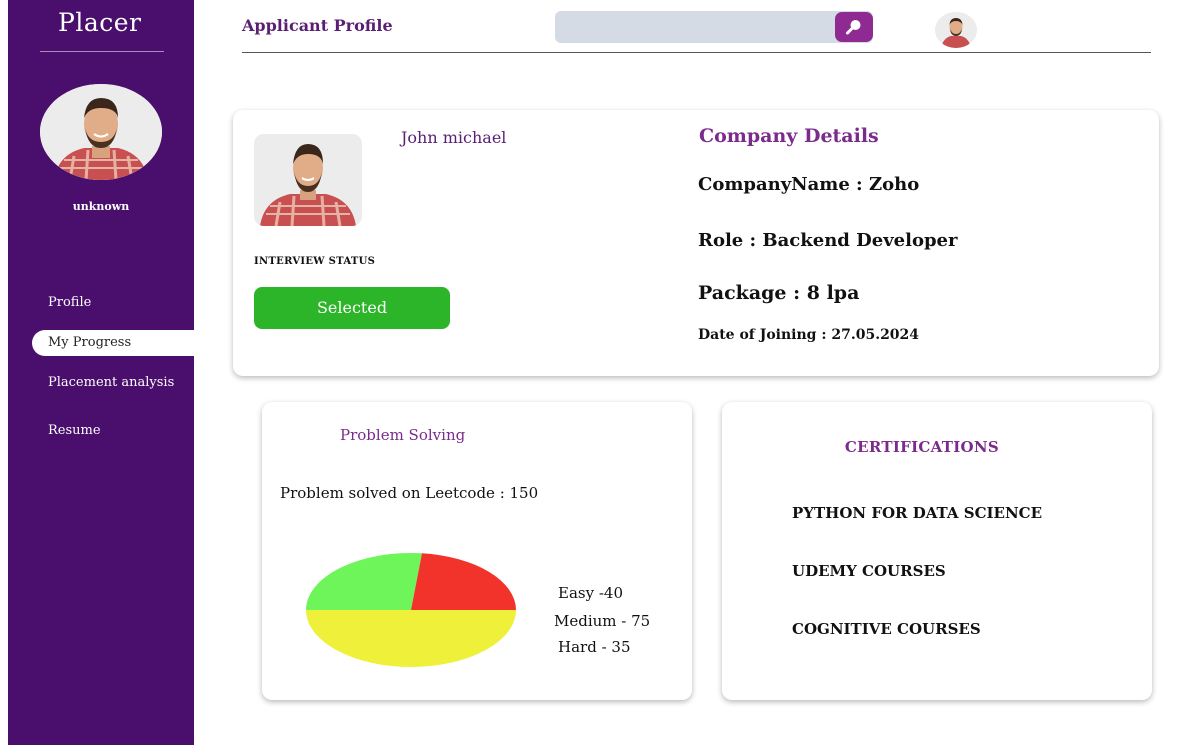 Image resolution: width=1191 pixels, height=745 pixels. I want to click on pie-slice-hard, so click(463, 581).